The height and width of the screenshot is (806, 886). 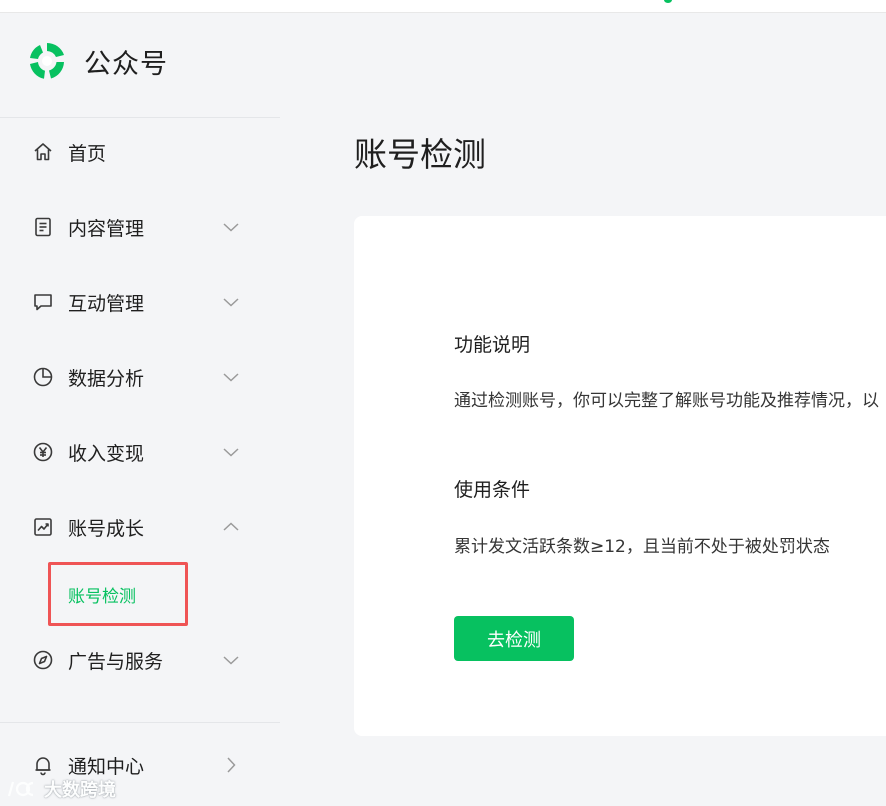 I want to click on wechat-official-account-logo-icon, so click(x=47, y=60).